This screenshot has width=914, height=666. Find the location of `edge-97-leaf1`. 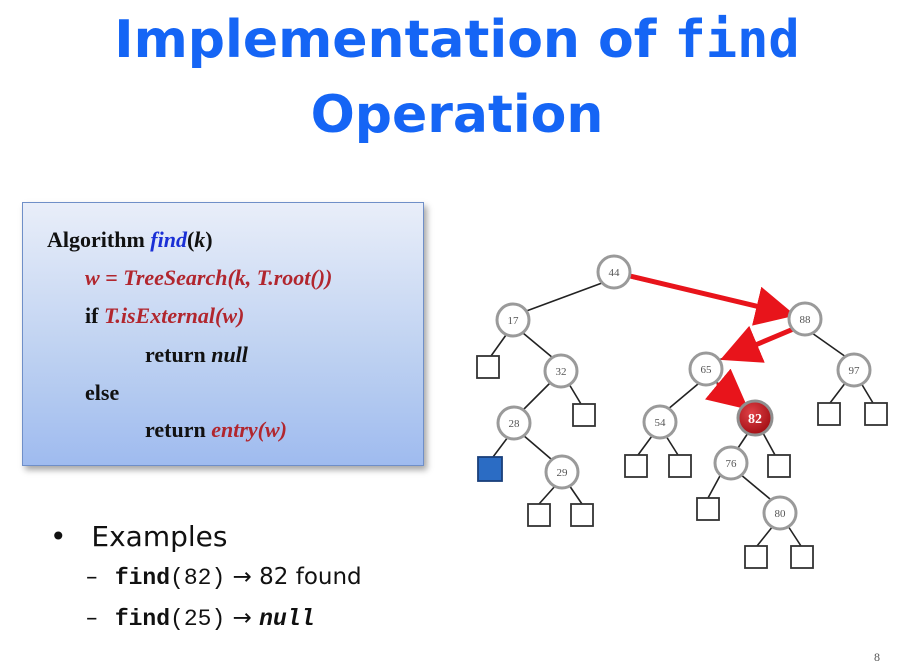

edge-97-leaf1 is located at coordinates (838, 392).